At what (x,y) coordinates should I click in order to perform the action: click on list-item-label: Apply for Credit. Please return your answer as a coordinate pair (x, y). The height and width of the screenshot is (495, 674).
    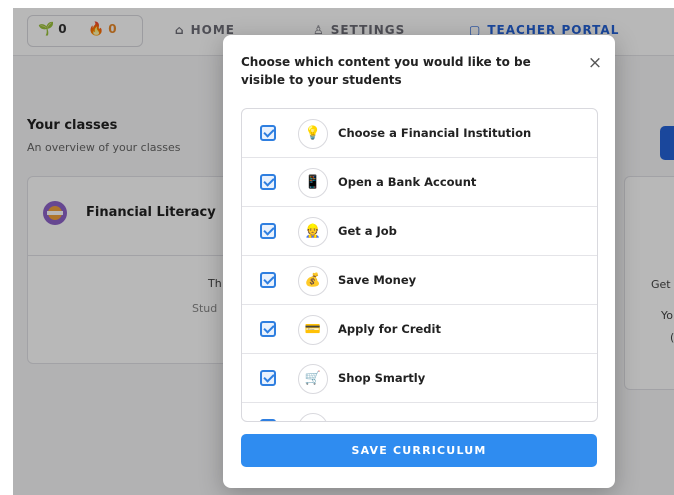
    Looking at the image, I should click on (389, 329).